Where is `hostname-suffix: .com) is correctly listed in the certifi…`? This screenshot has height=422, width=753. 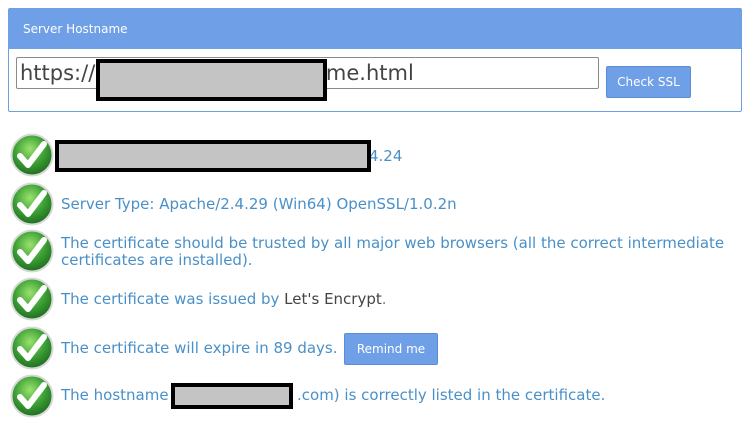
hostname-suffix: .com) is correctly listed in the certifi… is located at coordinates (451, 395).